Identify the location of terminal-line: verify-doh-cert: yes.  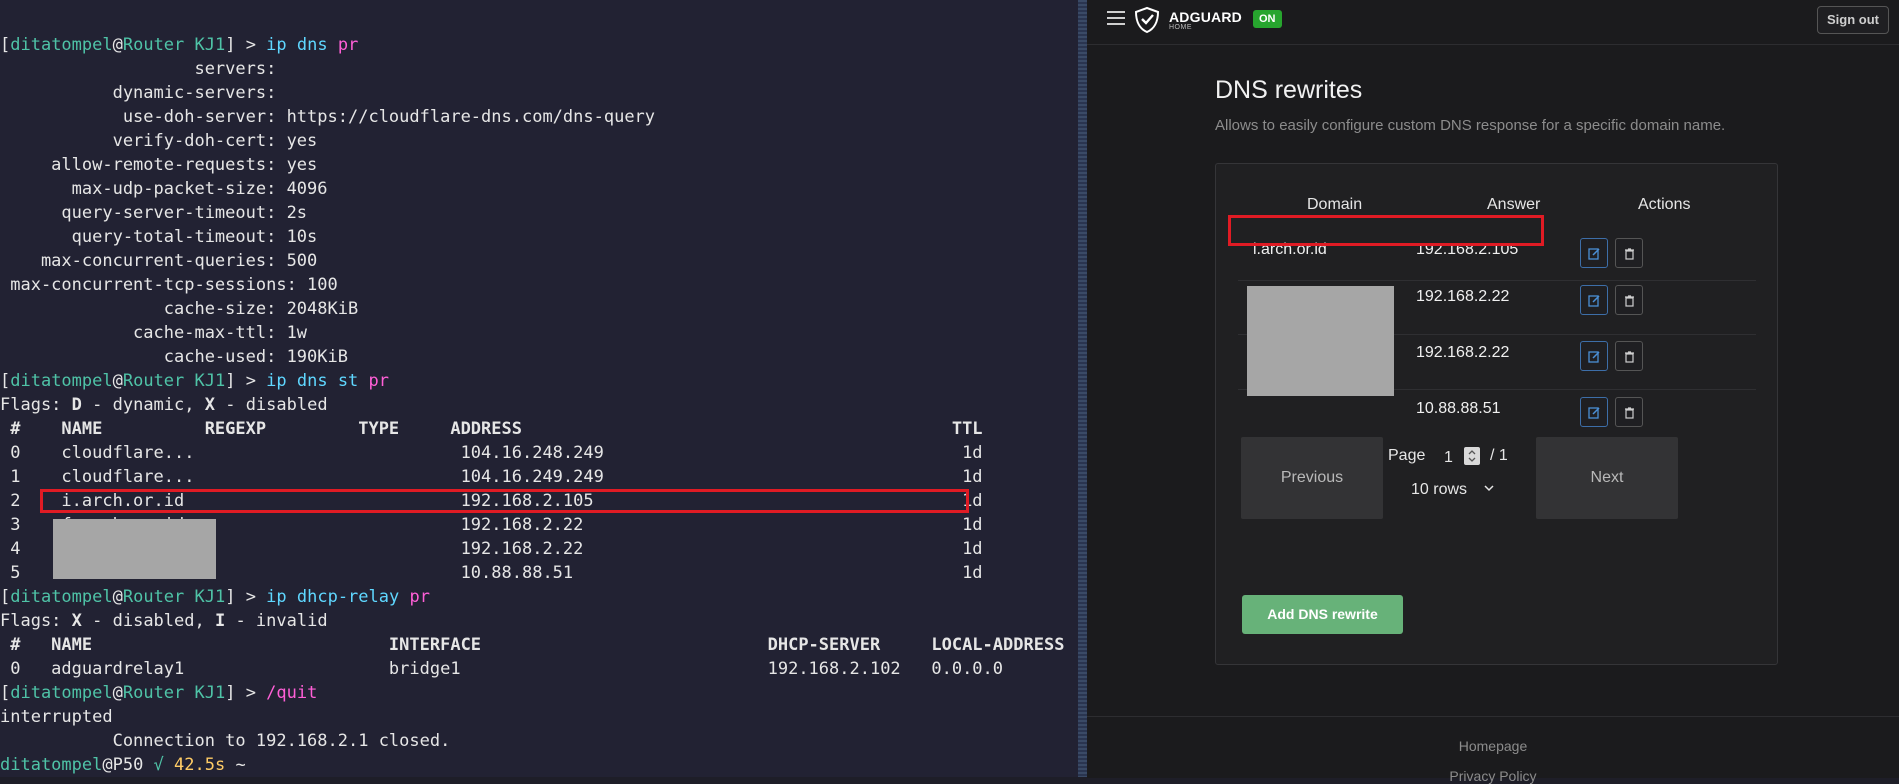
(159, 141).